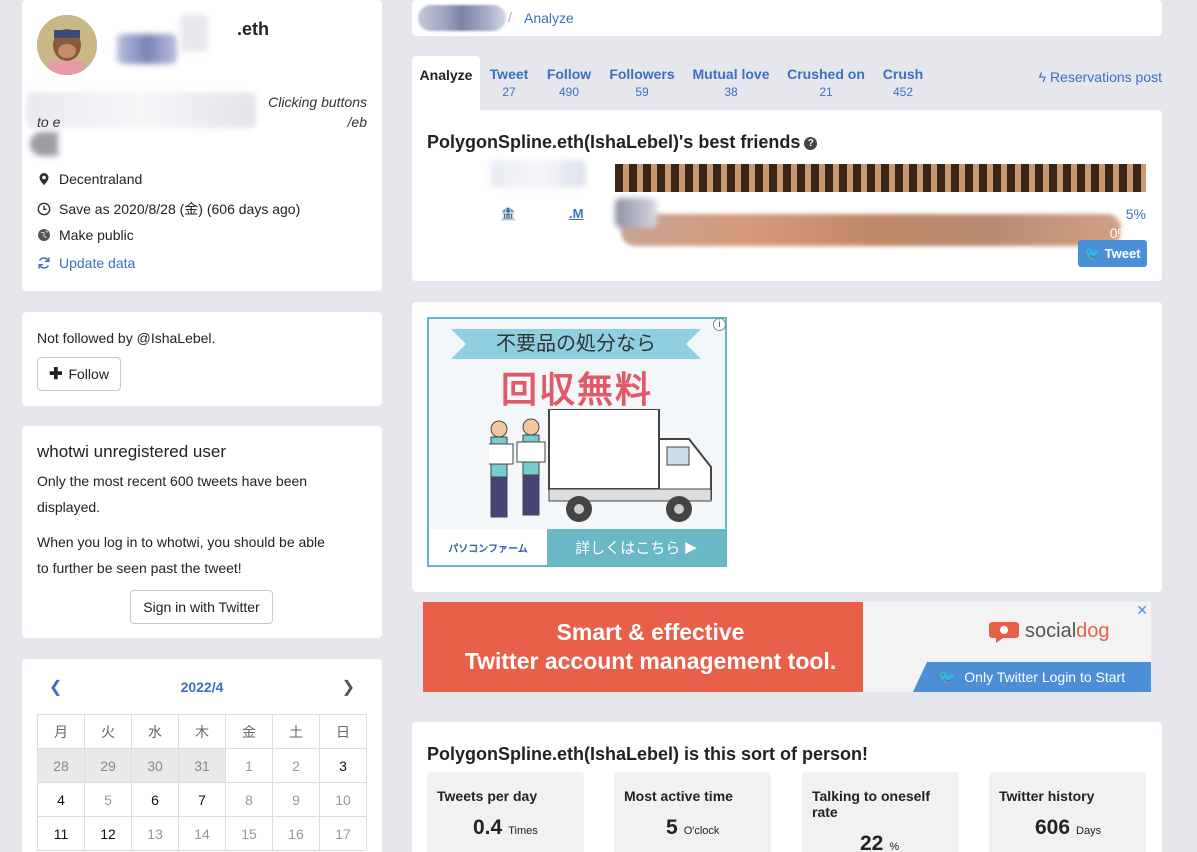 The width and height of the screenshot is (1197, 852). What do you see at coordinates (348, 687) in the screenshot?
I see `chevron-right-icon: ❯` at bounding box center [348, 687].